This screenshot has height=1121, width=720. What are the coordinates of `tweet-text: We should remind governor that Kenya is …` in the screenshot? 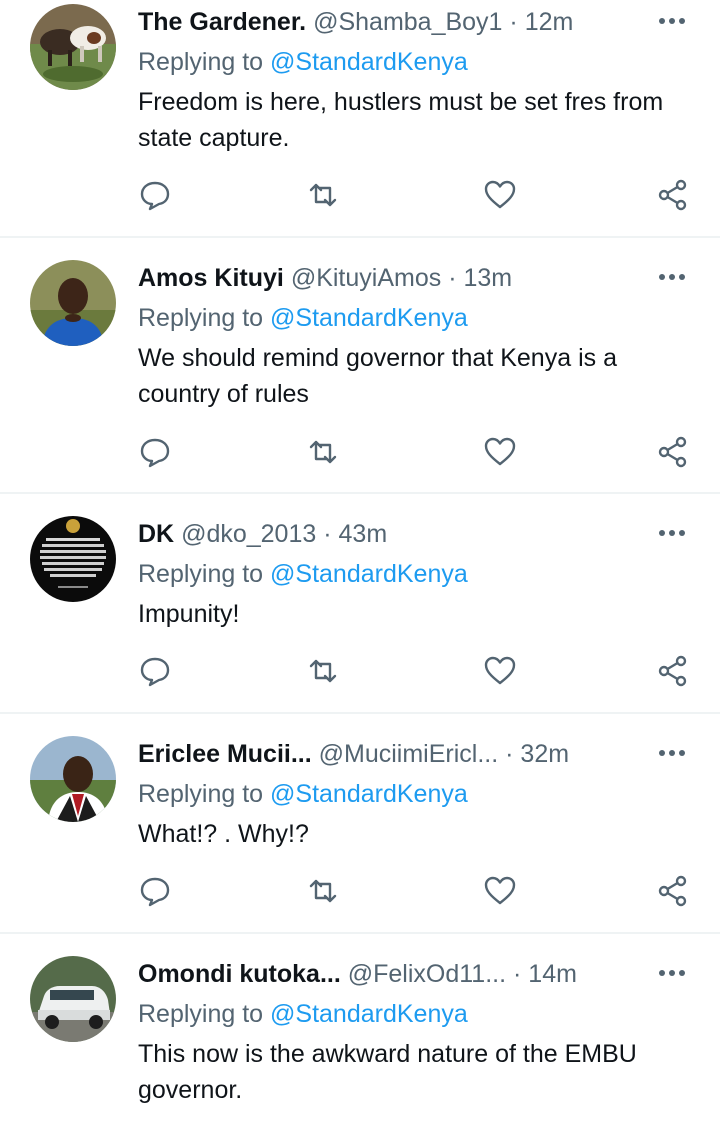 It's located at (377, 376).